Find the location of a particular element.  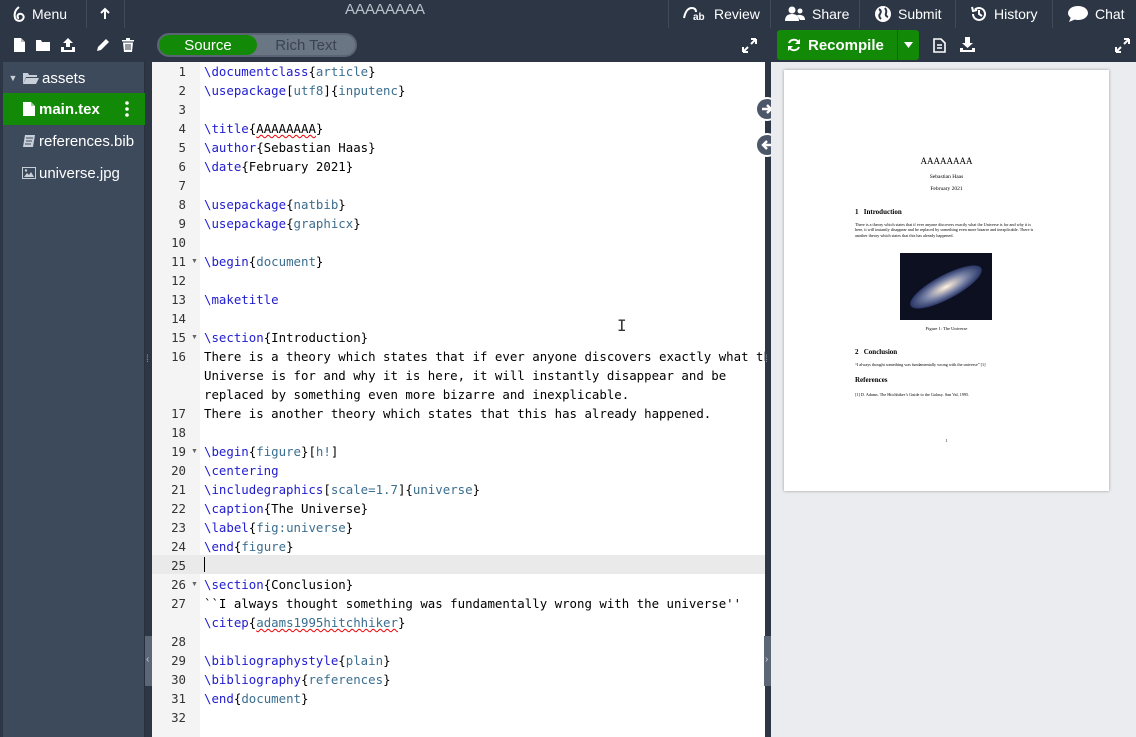

pdf-section-heading: 1 Introduction is located at coordinates (878, 212).